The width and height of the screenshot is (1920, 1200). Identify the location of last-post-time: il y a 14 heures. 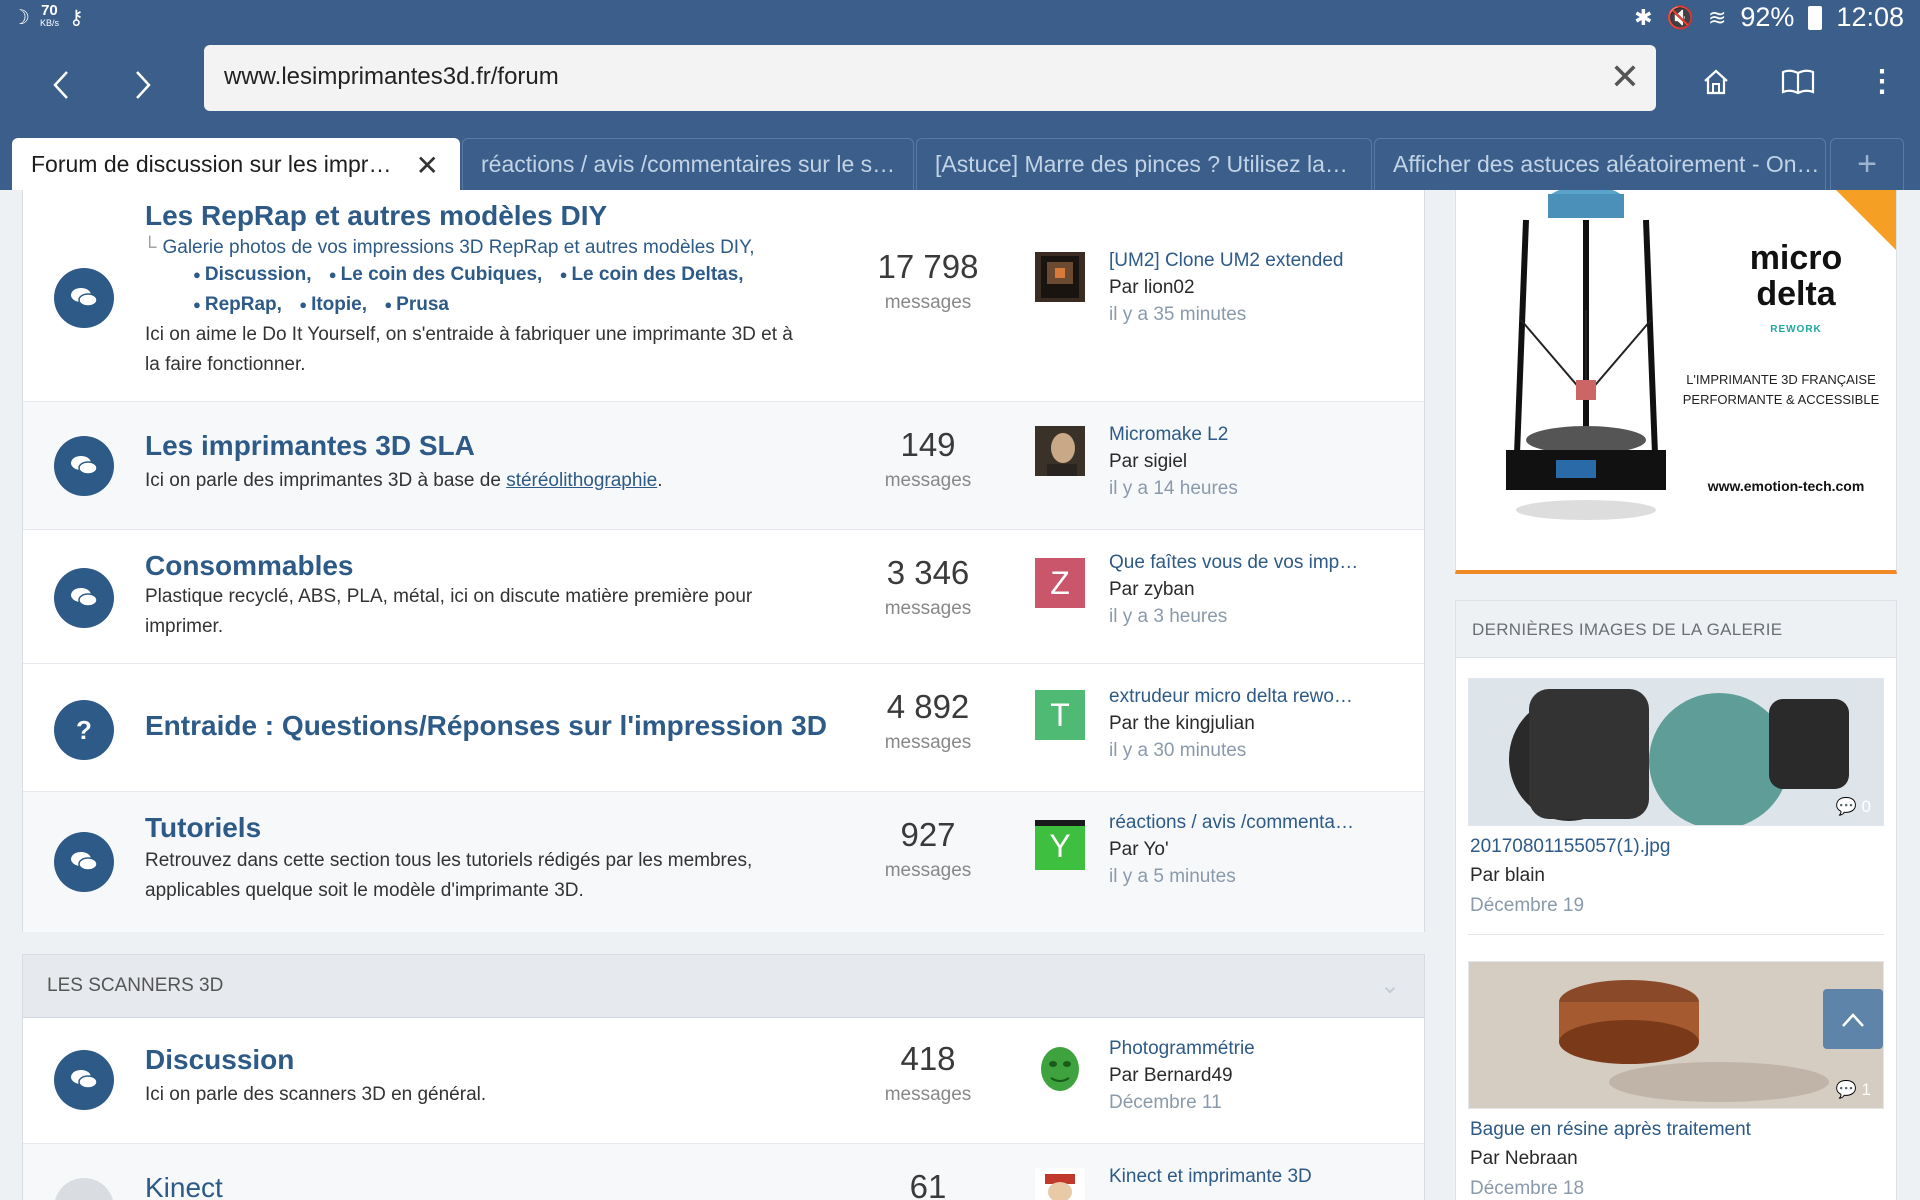
(1173, 488).